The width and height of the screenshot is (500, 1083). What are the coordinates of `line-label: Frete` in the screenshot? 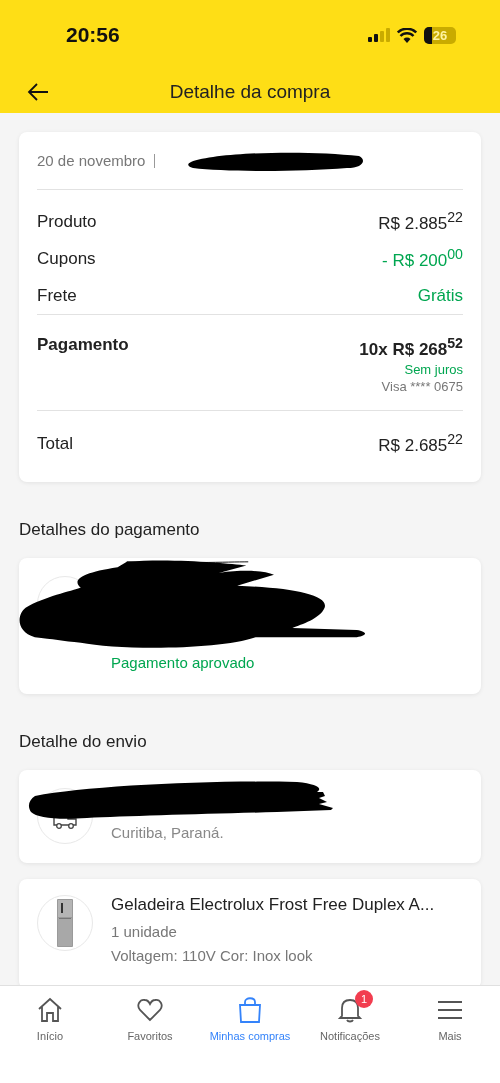 It's located at (57, 295).